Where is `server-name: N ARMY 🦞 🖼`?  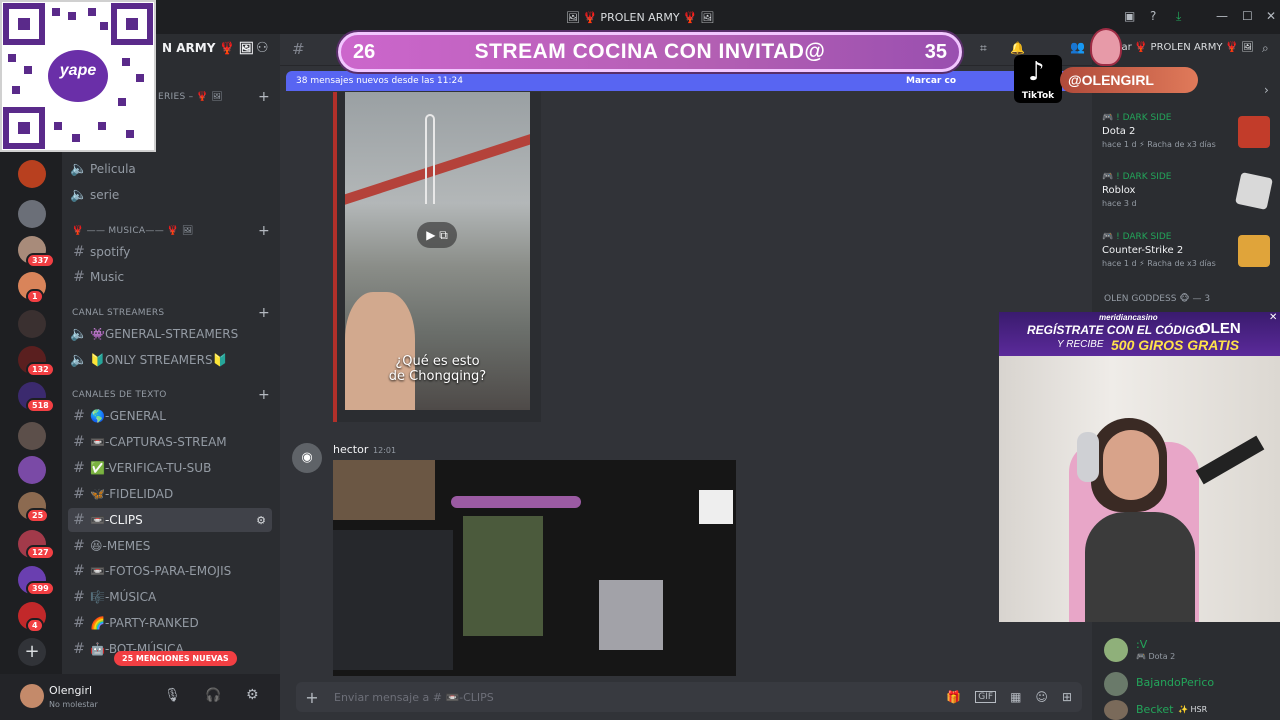 server-name: N ARMY 🦞 🖼 is located at coordinates (208, 48).